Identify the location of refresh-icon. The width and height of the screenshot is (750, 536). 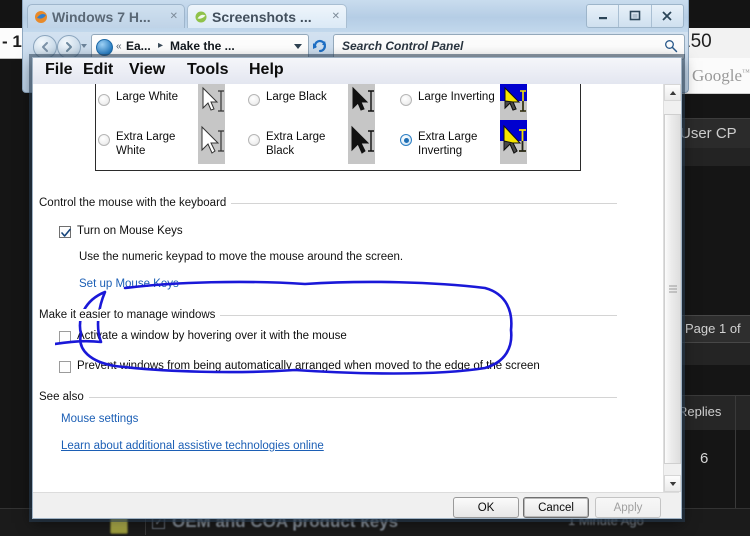
(319, 46).